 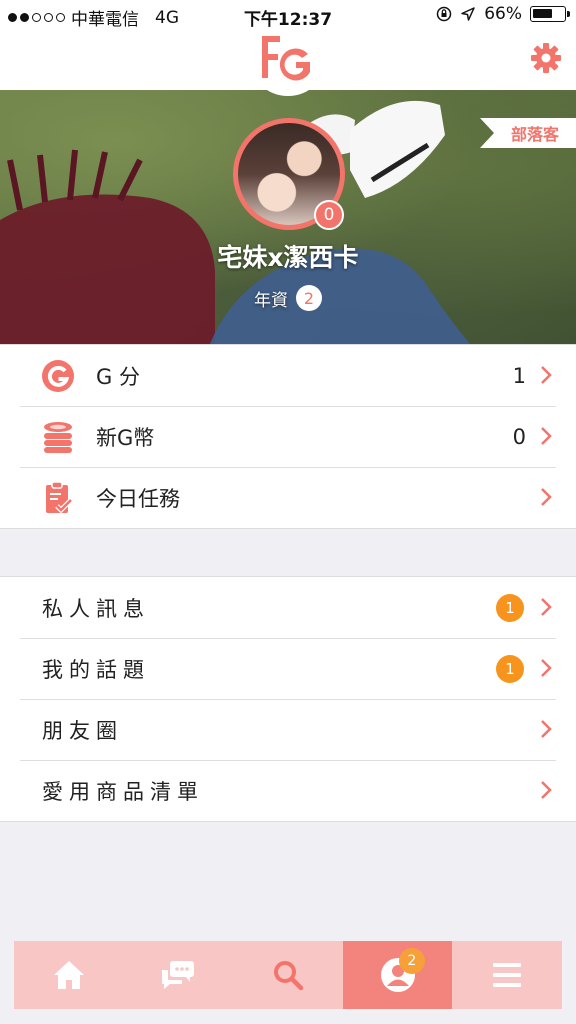 What do you see at coordinates (271, 300) in the screenshot?
I see `seniority-label: 年資` at bounding box center [271, 300].